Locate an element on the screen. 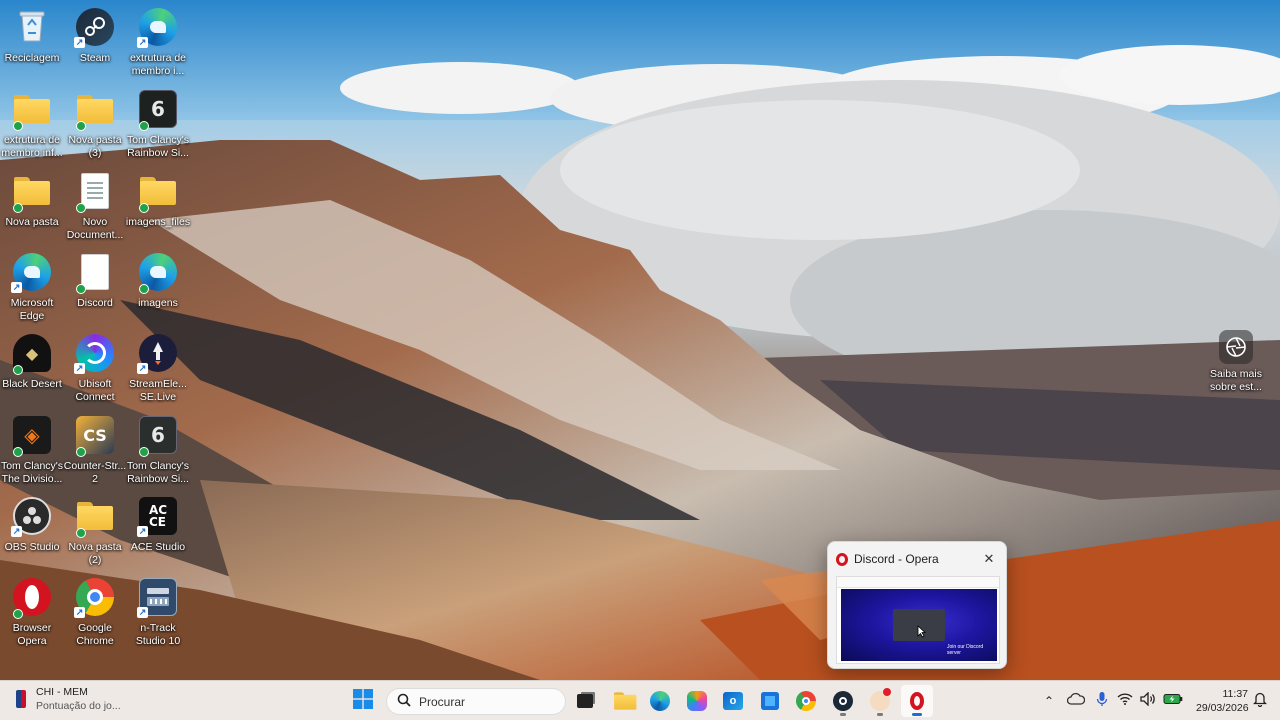 Image resolution: width=1280 pixels, height=720 pixels. preview-thumbnail: Join our Discord server is located at coordinates (918, 620).